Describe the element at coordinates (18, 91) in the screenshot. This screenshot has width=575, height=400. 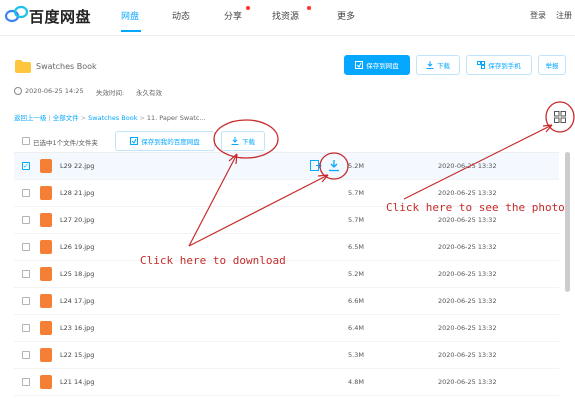
I see `clock-icon` at that location.